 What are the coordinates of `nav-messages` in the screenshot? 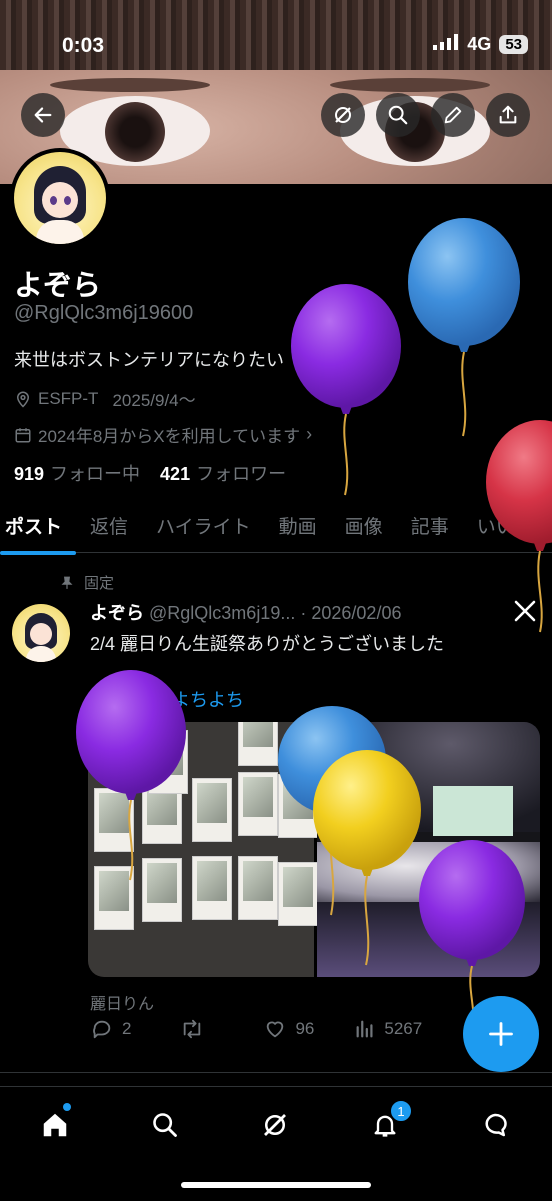 It's located at (495, 1125).